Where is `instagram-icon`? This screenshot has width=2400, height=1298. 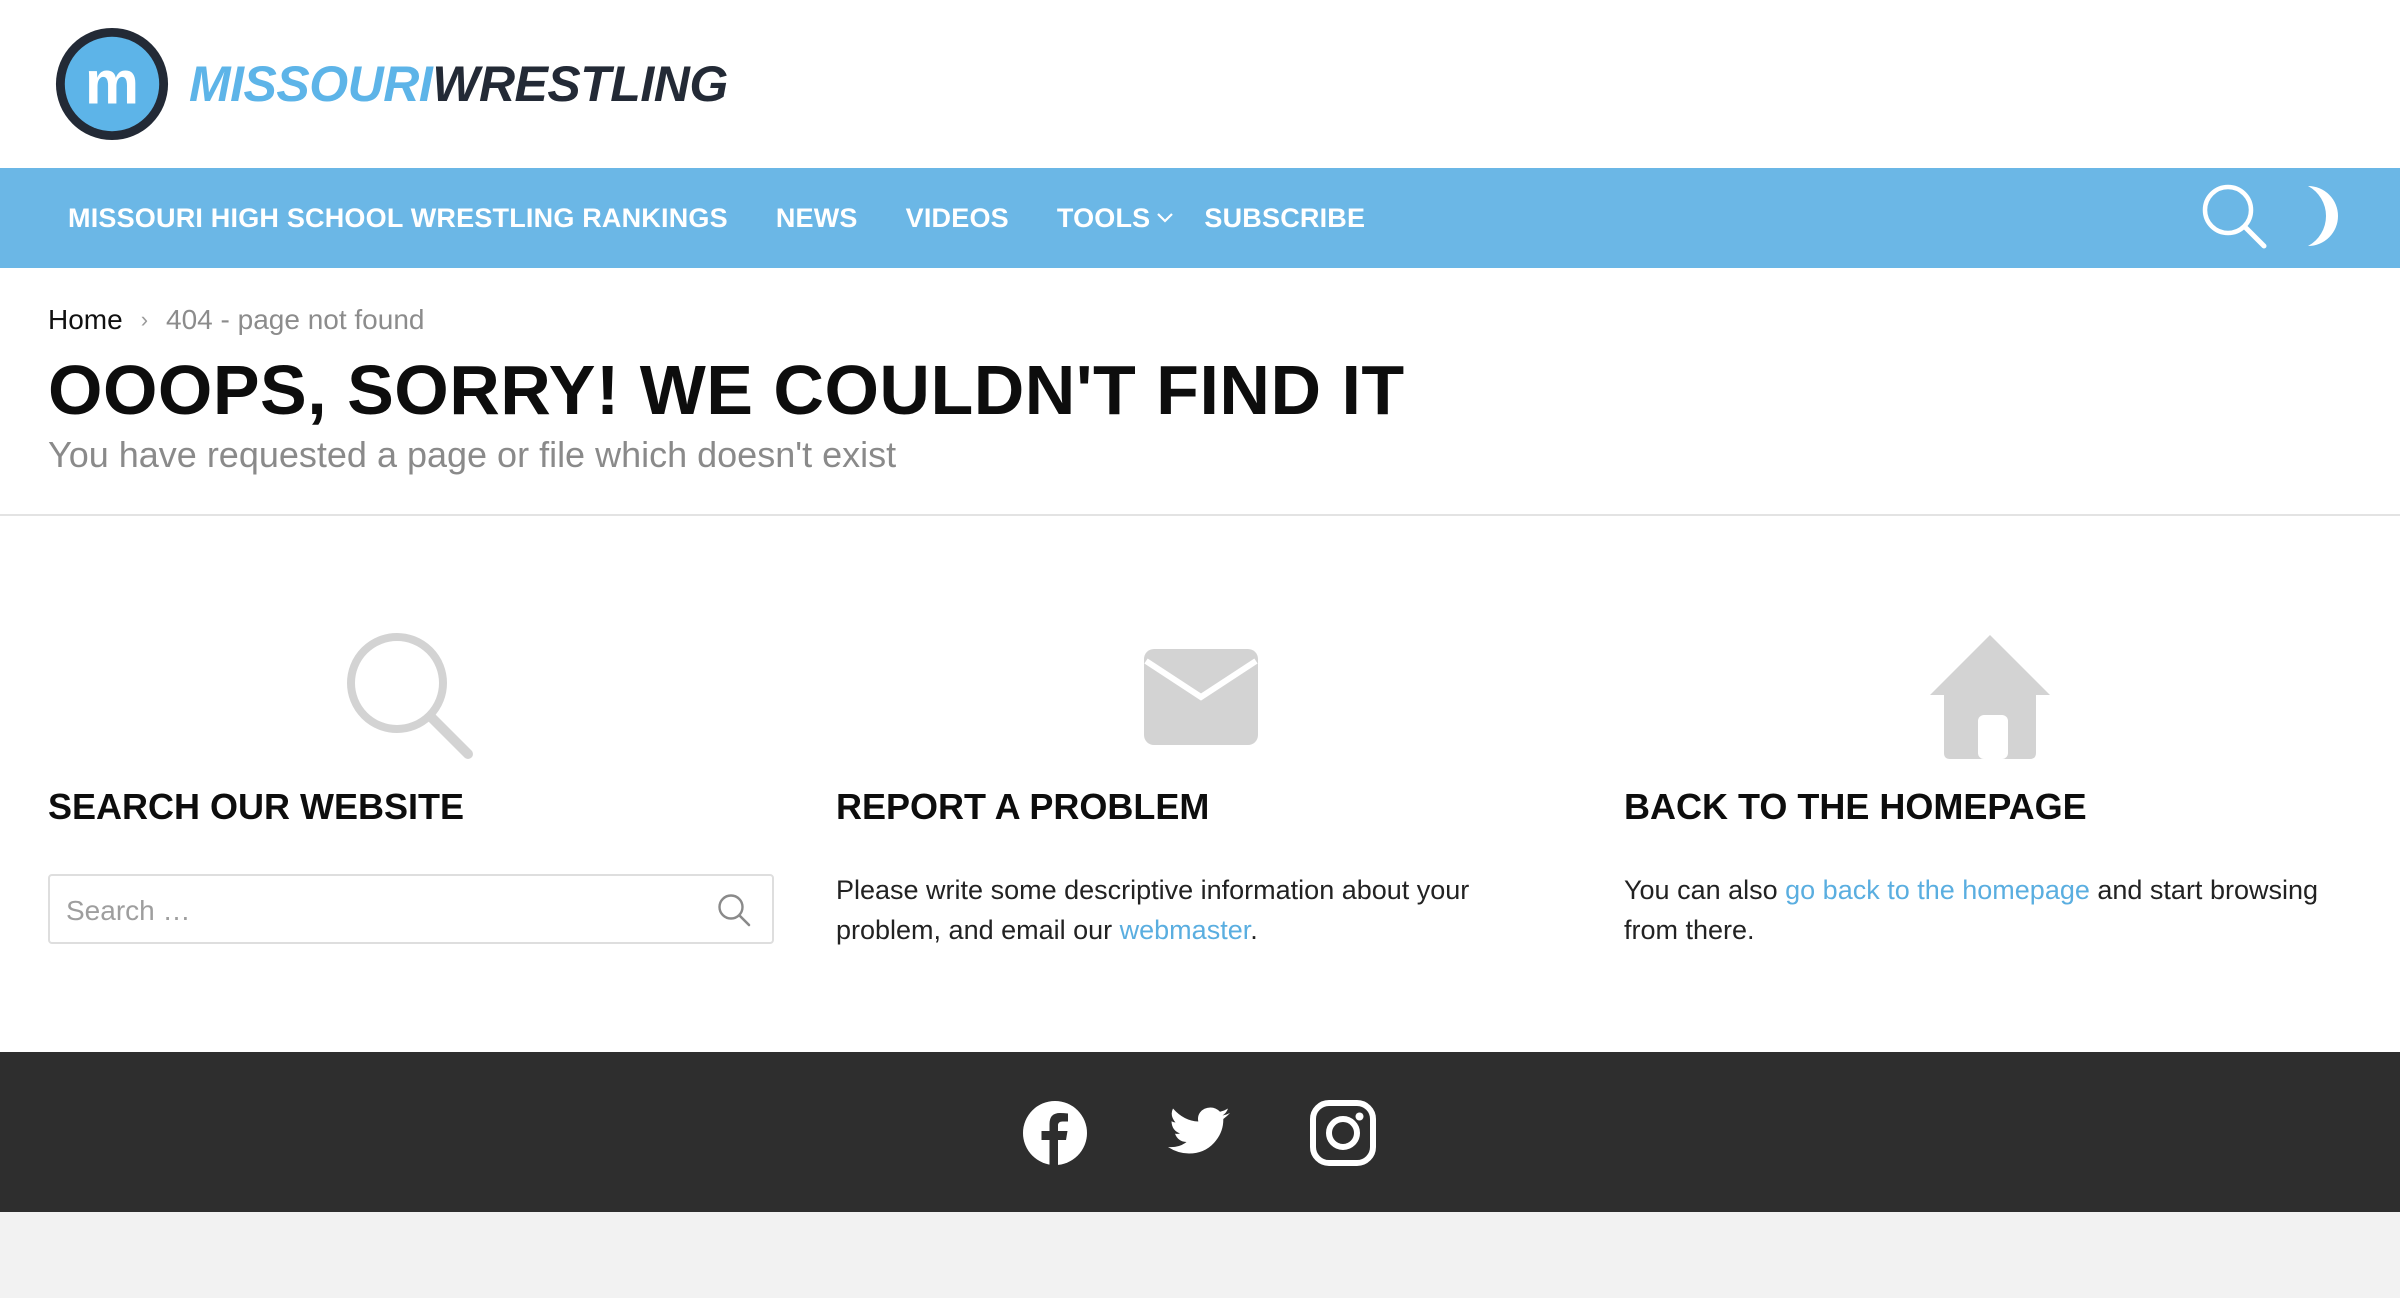 instagram-icon is located at coordinates (1343, 1133).